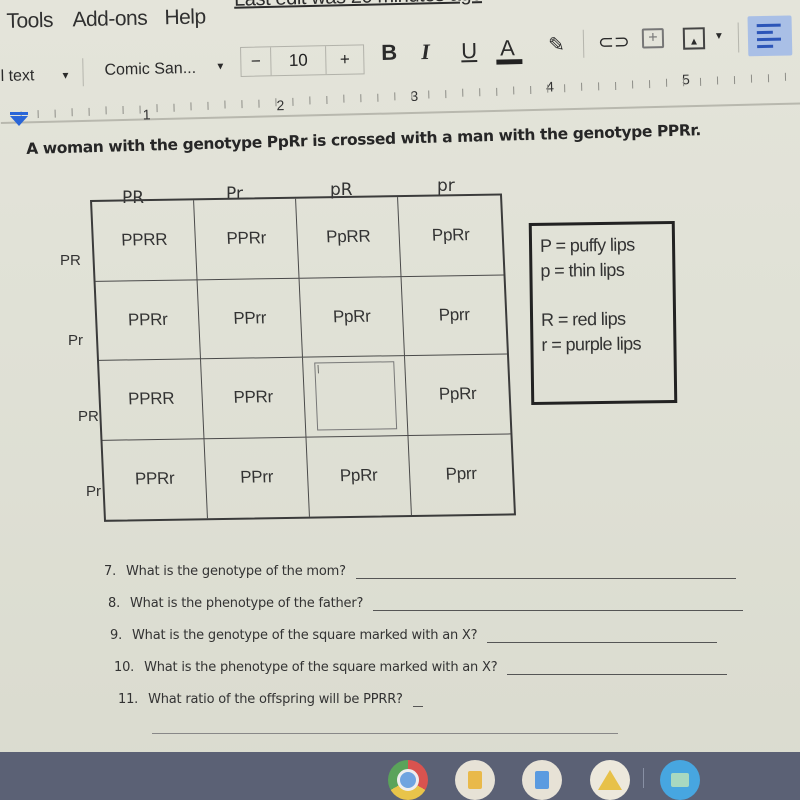 Image resolution: width=800 pixels, height=800 pixels. Describe the element at coordinates (124, 667) in the screenshot. I see `question-number: 10.` at that location.